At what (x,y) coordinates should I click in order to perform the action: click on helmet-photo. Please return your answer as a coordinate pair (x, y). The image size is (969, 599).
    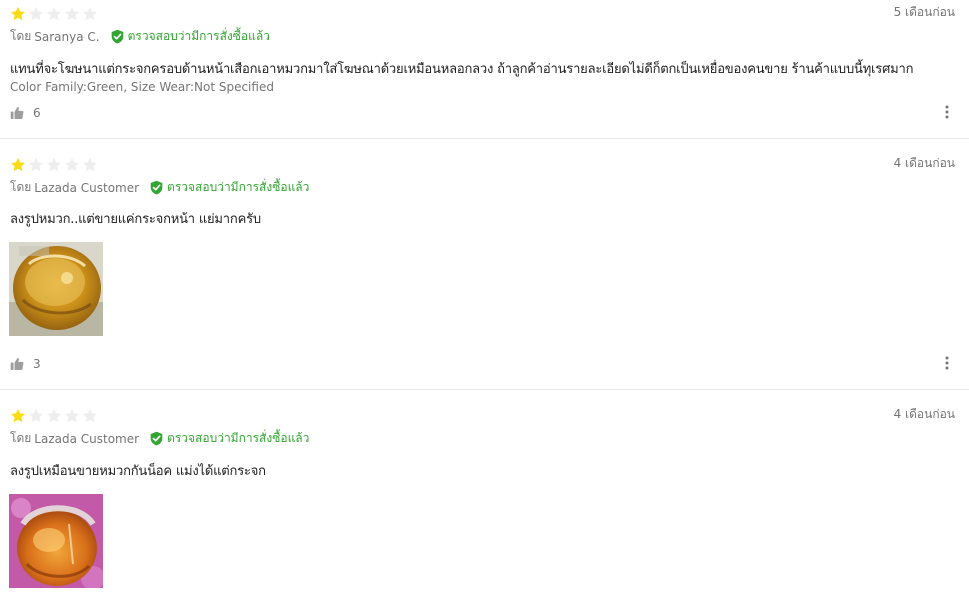
    Looking at the image, I should click on (56, 541).